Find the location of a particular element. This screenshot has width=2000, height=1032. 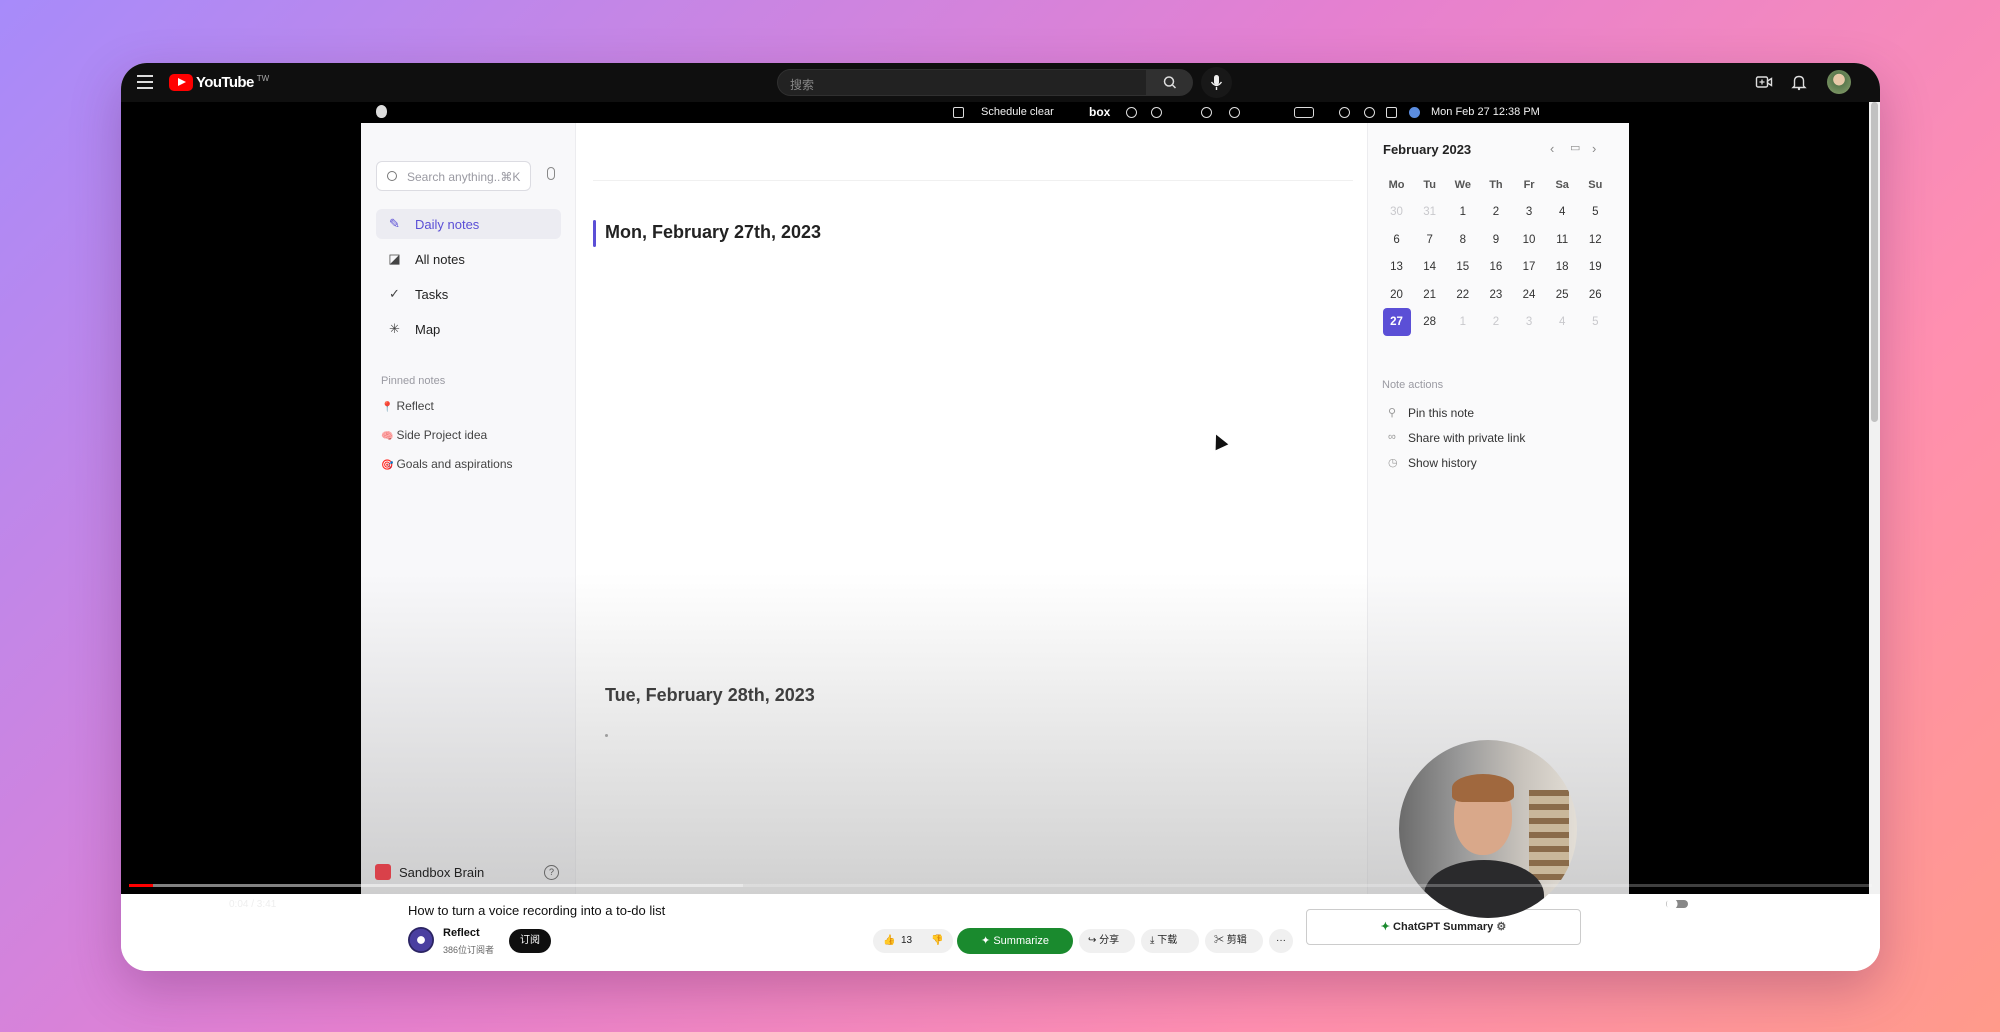

search-icon is located at coordinates (1170, 82).